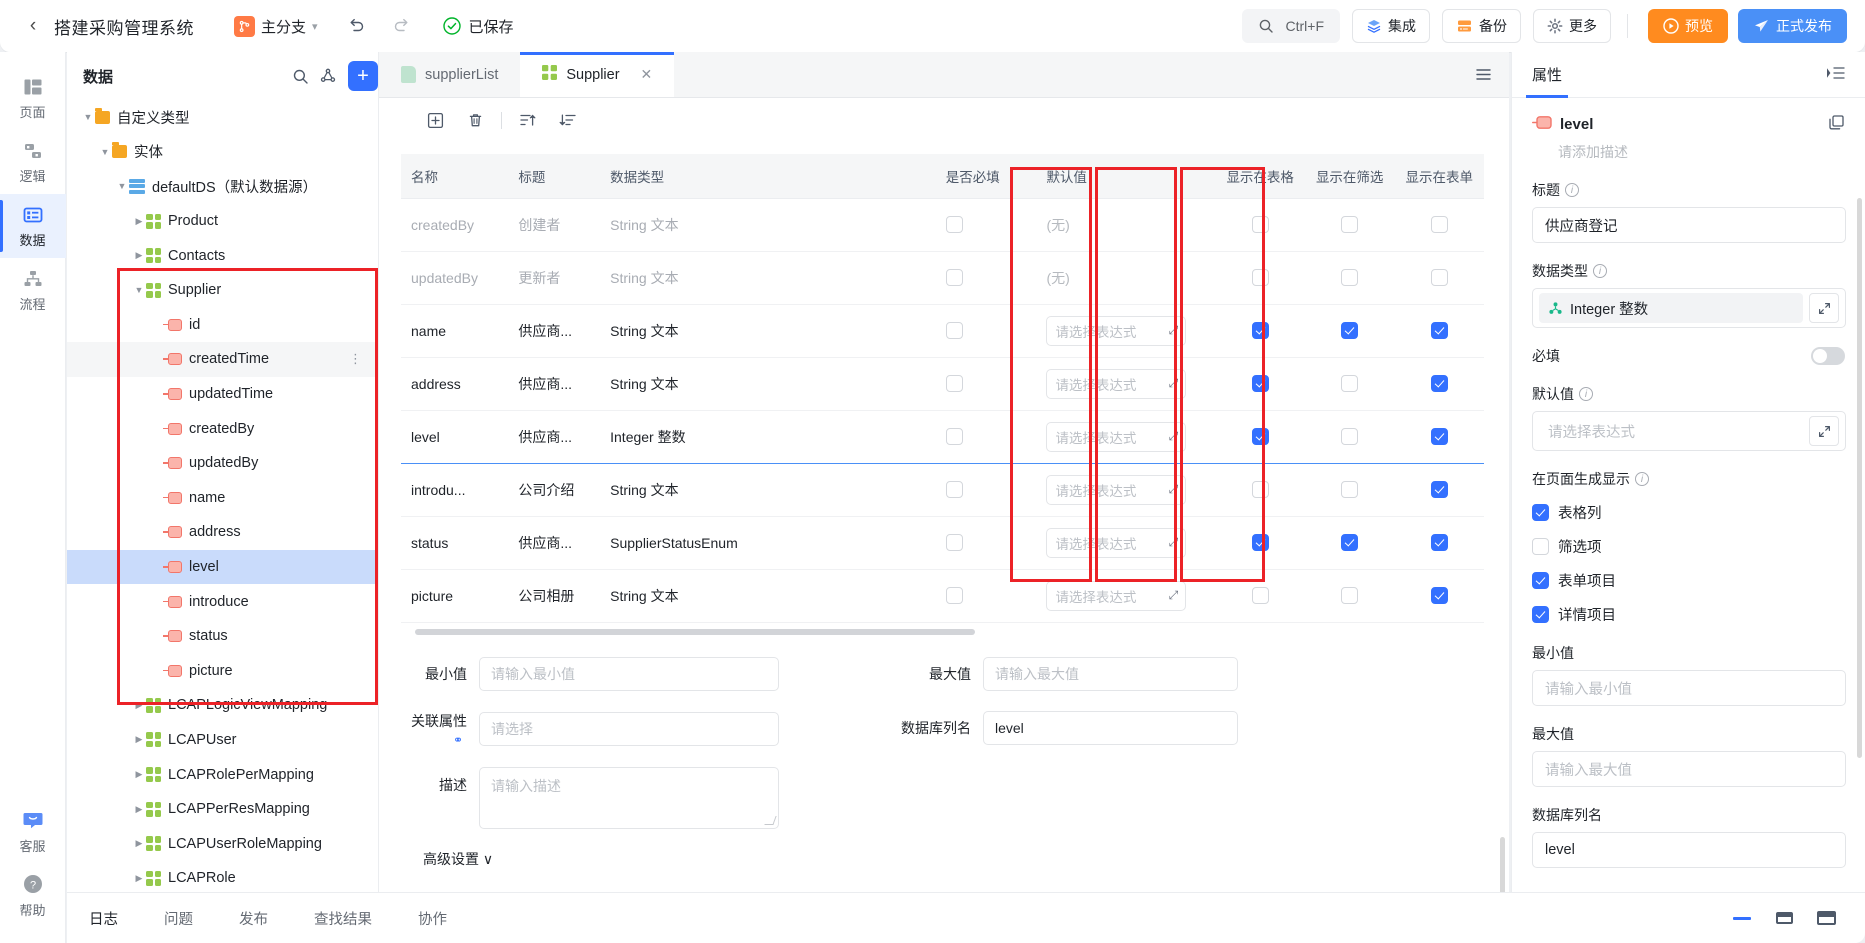 Image resolution: width=1865 pixels, height=943 pixels. Describe the element at coordinates (363, 76) in the screenshot. I see `add-entity-button: +` at that location.